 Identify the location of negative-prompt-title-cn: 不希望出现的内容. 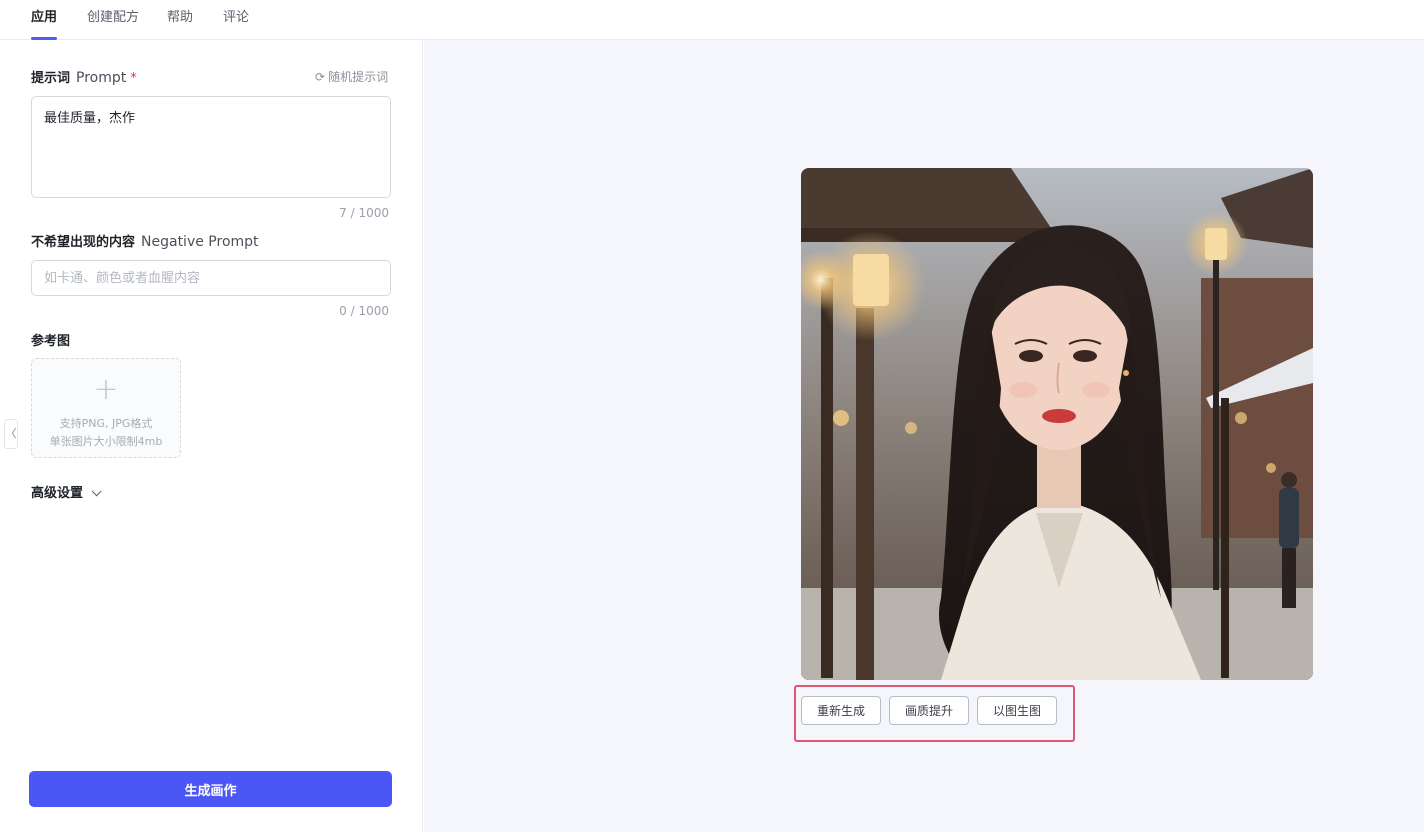
(83, 242).